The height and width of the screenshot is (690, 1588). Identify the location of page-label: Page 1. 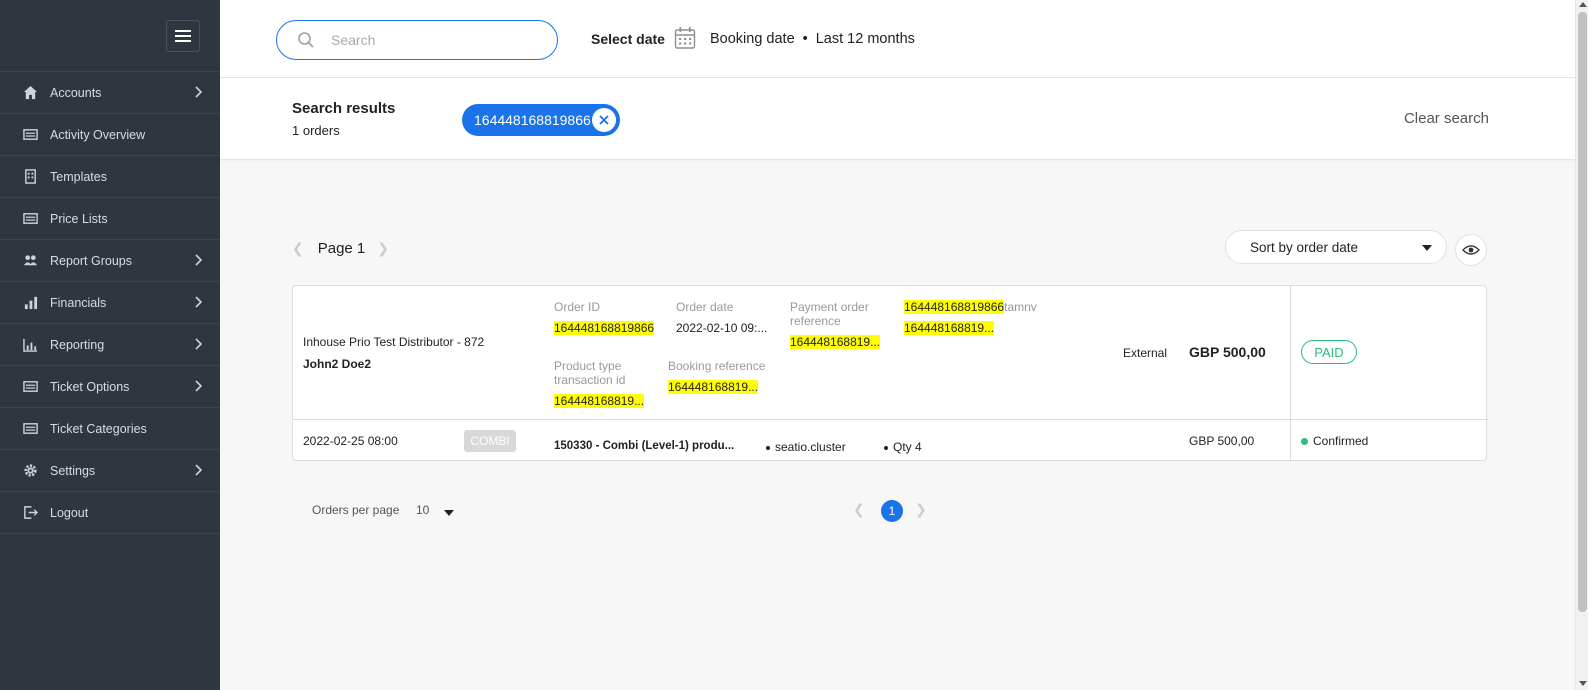
(341, 248).